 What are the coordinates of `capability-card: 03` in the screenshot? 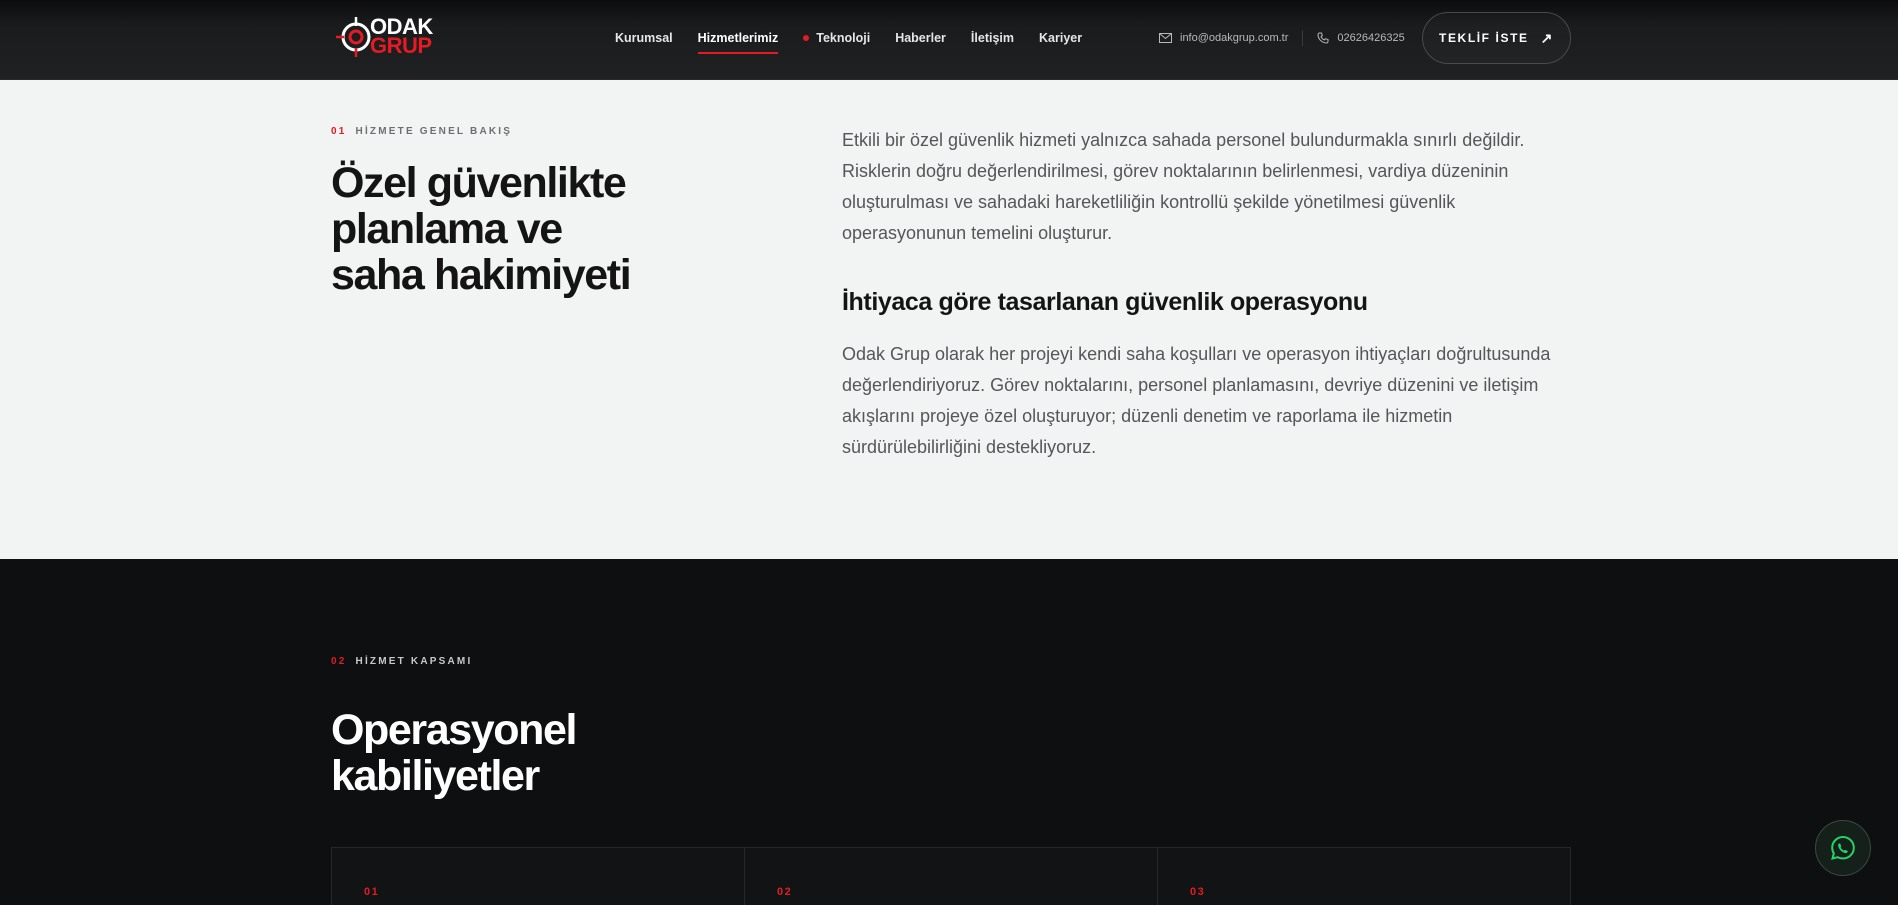 It's located at (1364, 876).